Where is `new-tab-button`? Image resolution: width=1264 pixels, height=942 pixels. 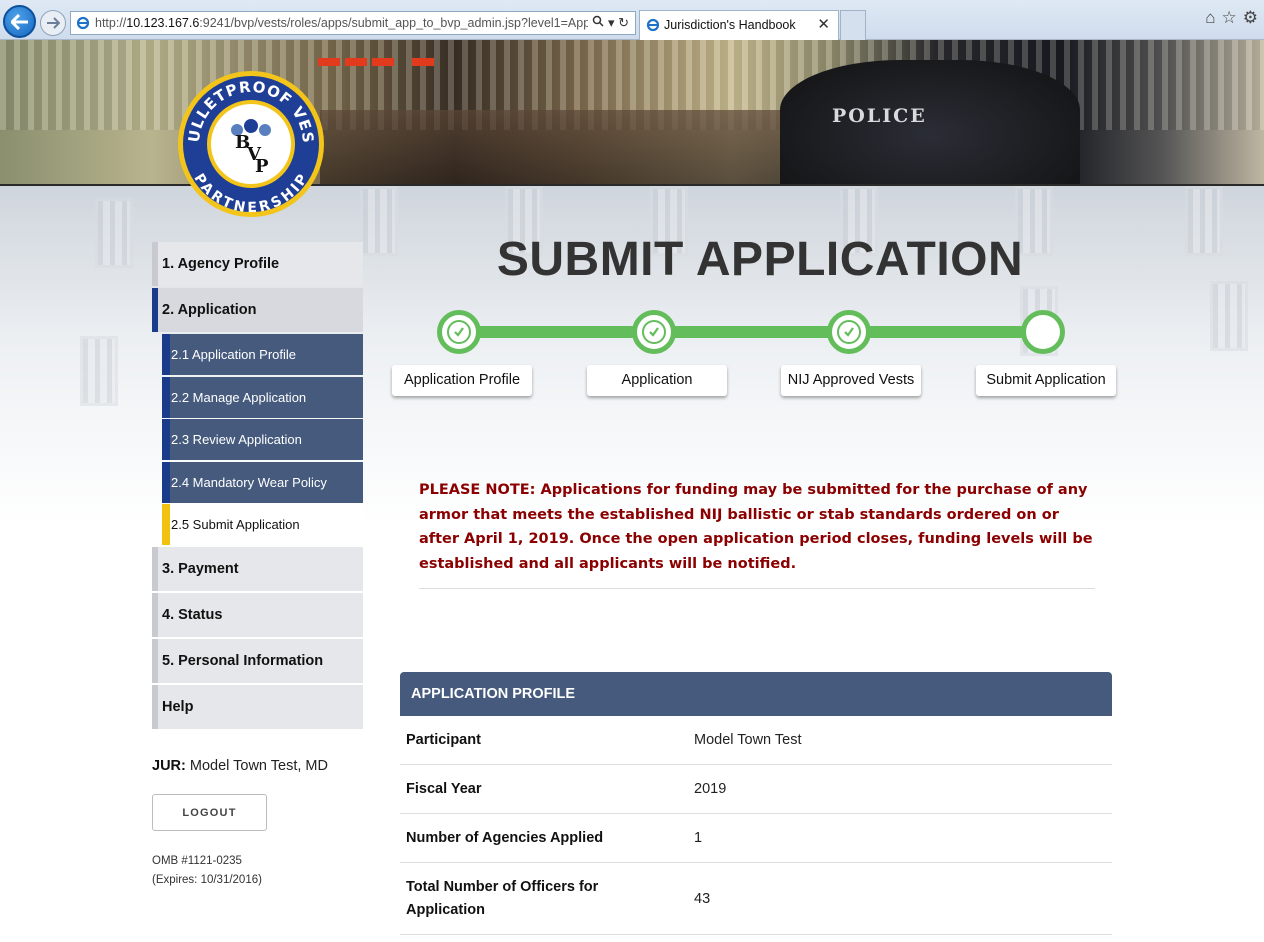 new-tab-button is located at coordinates (853, 25).